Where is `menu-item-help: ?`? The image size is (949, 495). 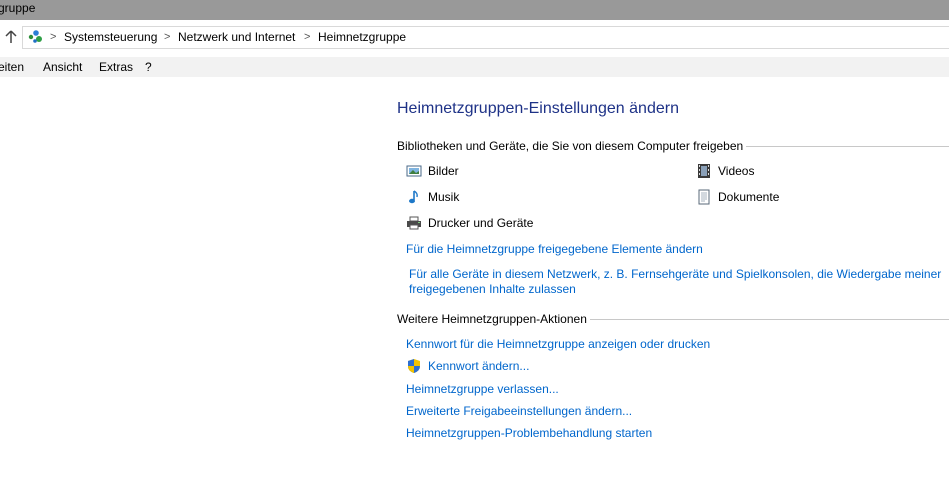
menu-item-help: ? is located at coordinates (148, 67).